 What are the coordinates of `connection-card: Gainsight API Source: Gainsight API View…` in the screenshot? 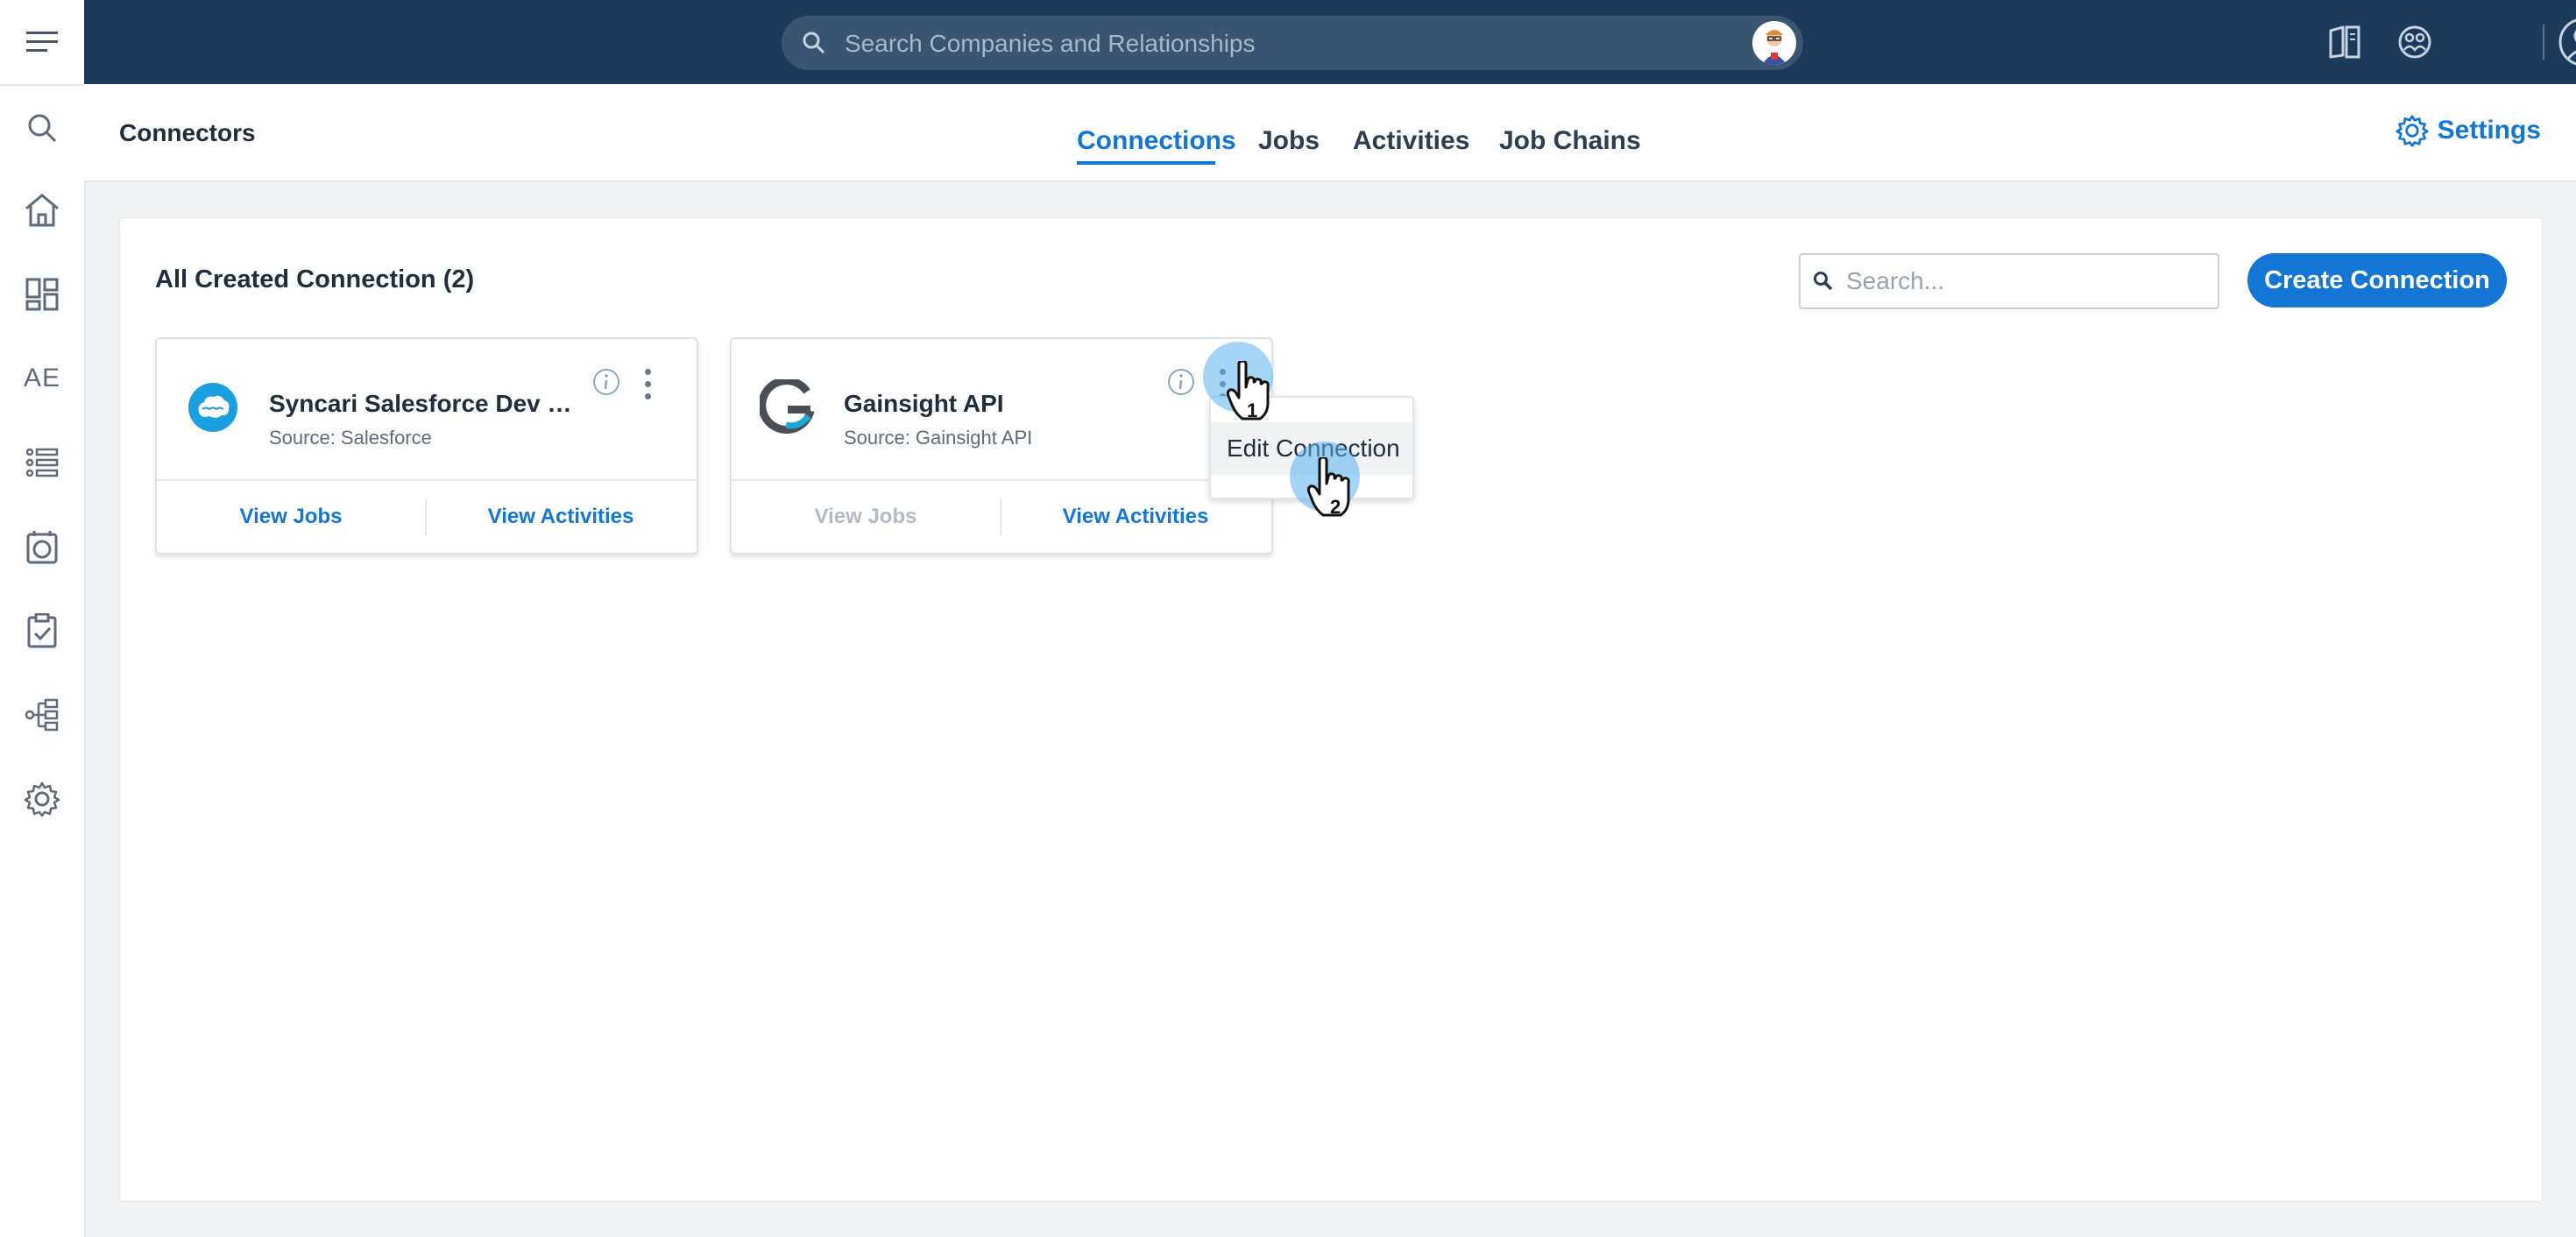 It's located at (1001, 446).